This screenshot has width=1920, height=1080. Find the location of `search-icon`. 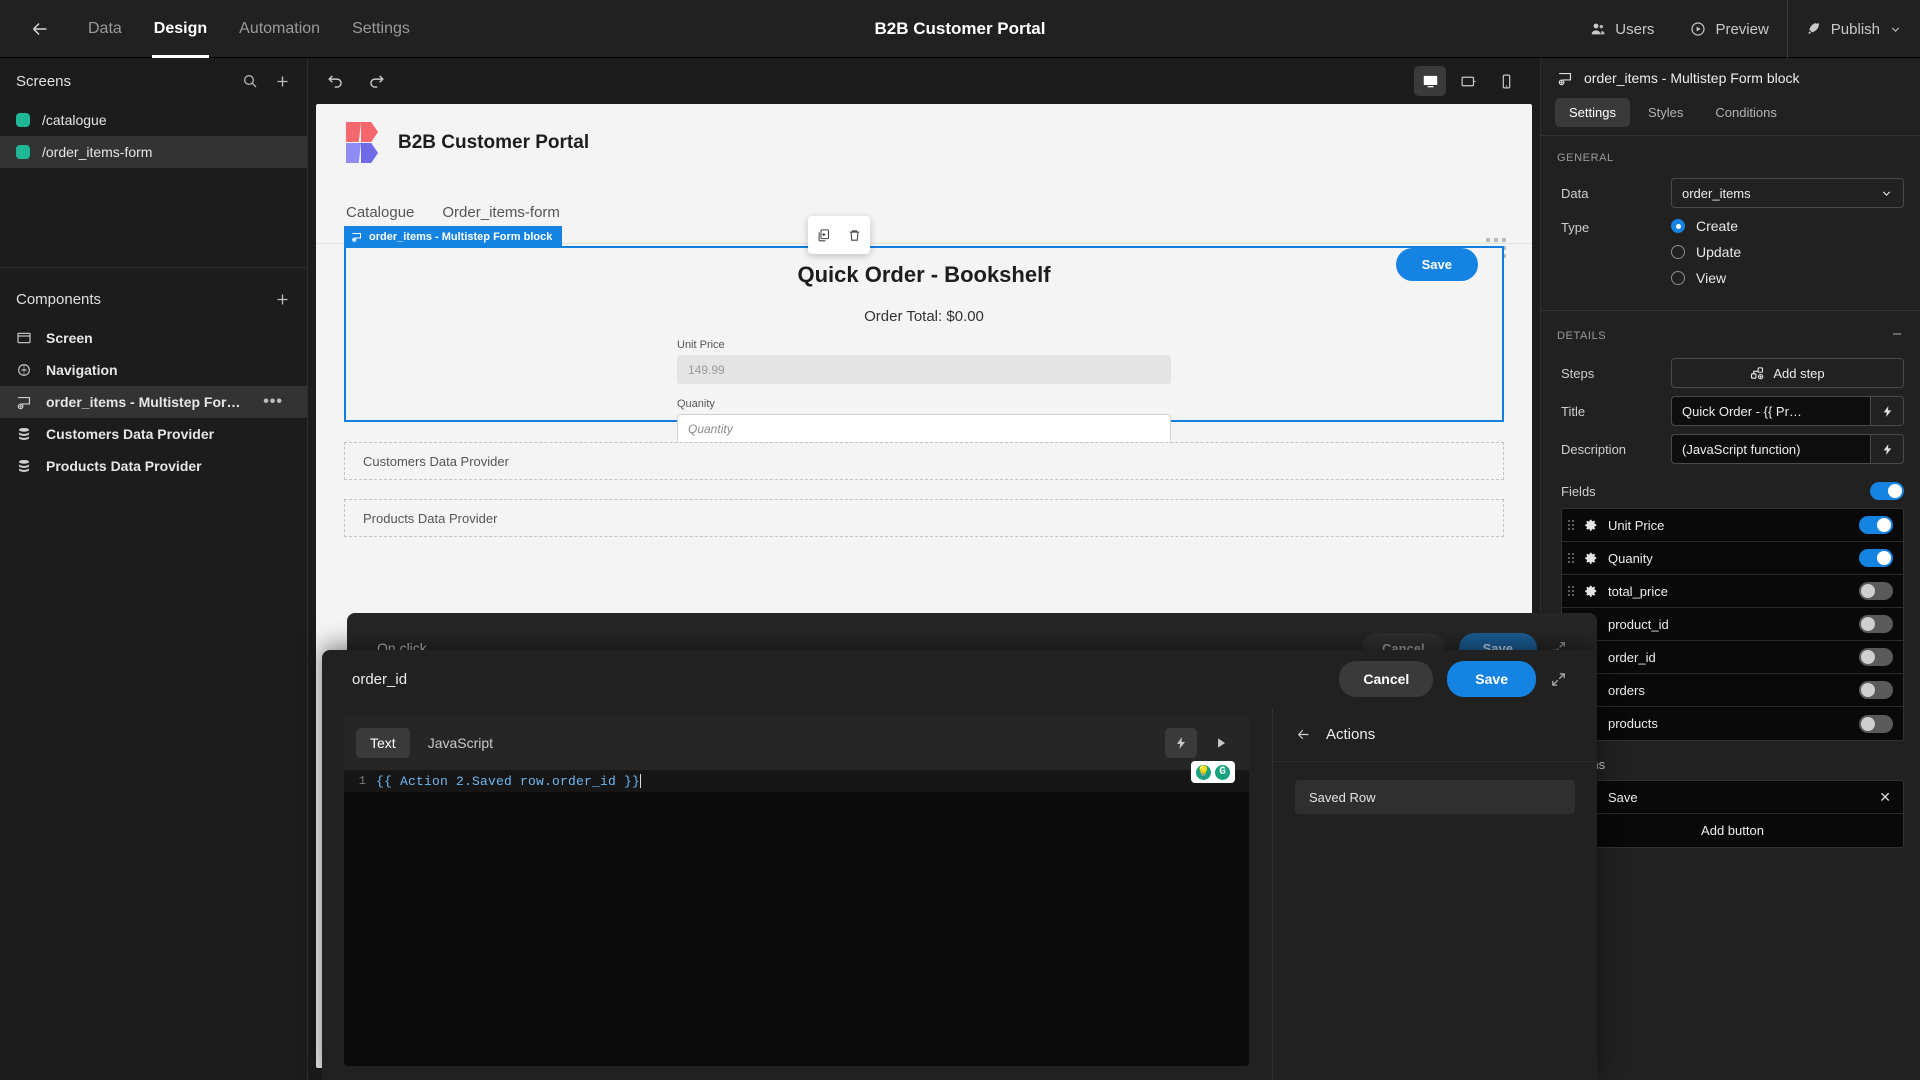

search-icon is located at coordinates (250, 81).